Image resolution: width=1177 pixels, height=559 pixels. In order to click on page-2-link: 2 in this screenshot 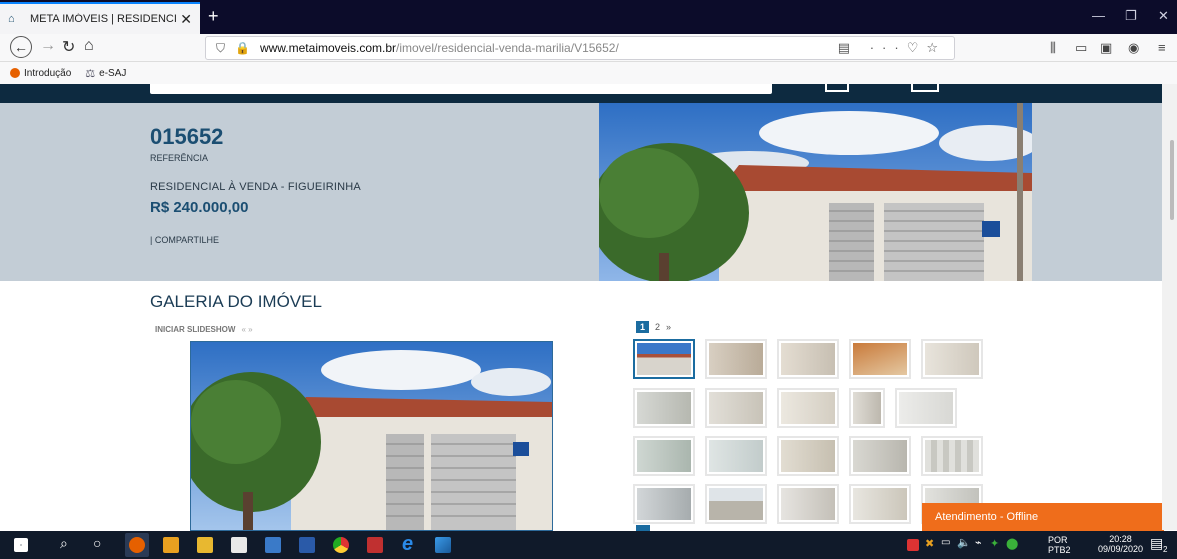, I will do `click(657, 327)`.